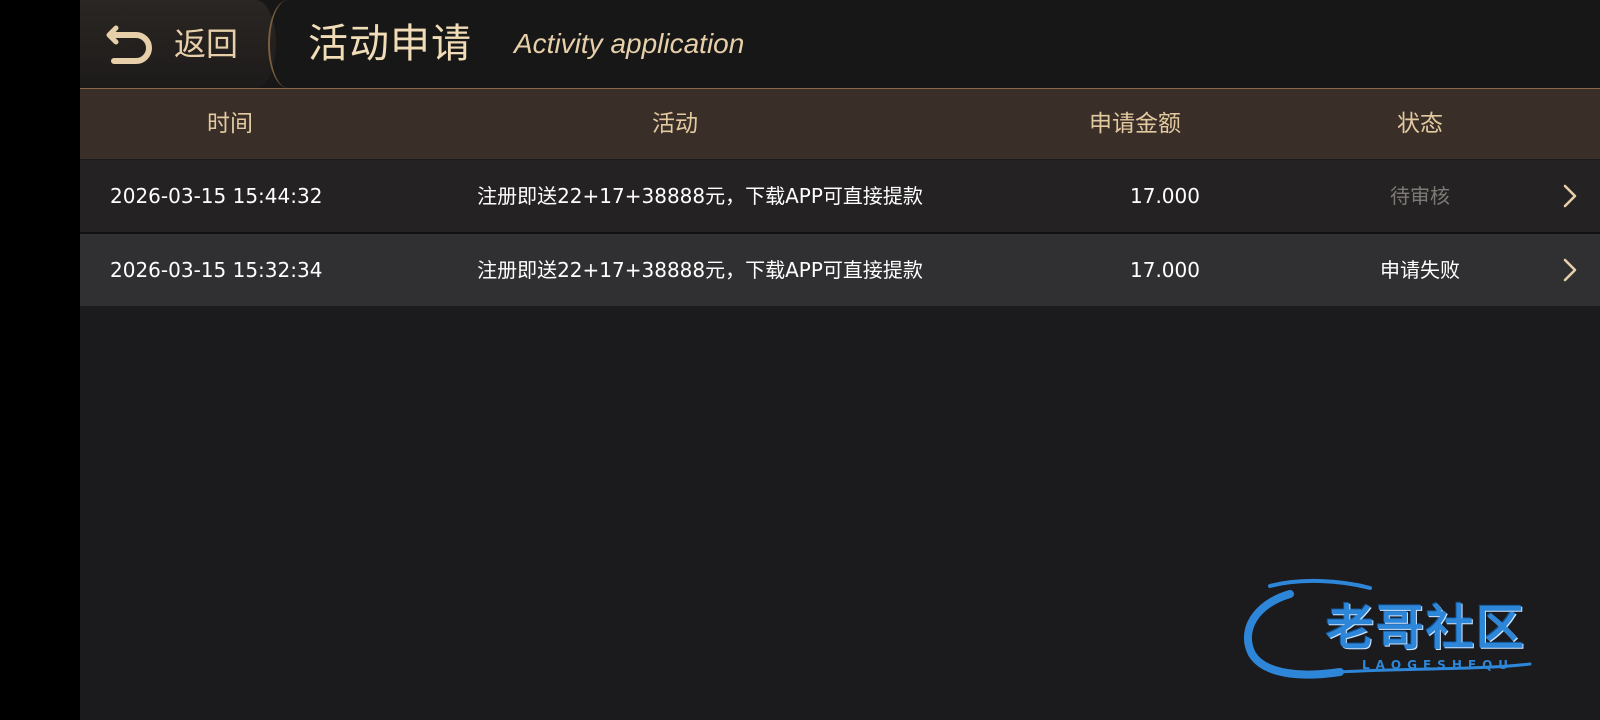 The image size is (1600, 720). I want to click on column-header-activity: 活动, so click(675, 124).